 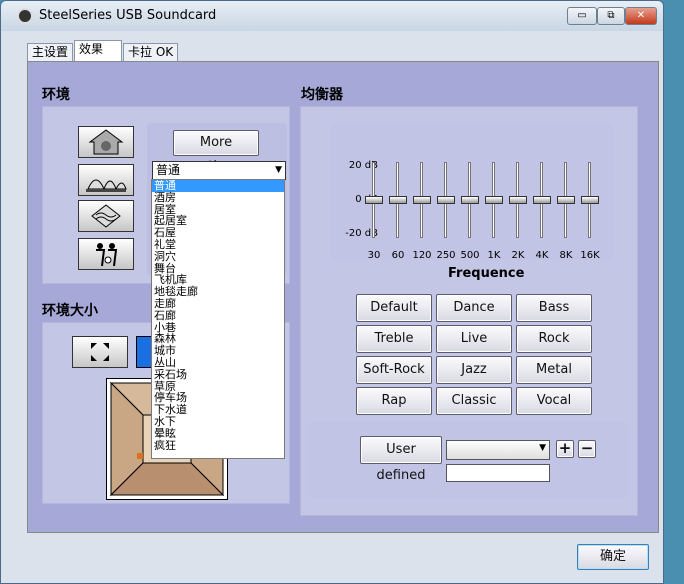 What do you see at coordinates (486, 273) in the screenshot?
I see `frequency-axis-label: Frequence` at bounding box center [486, 273].